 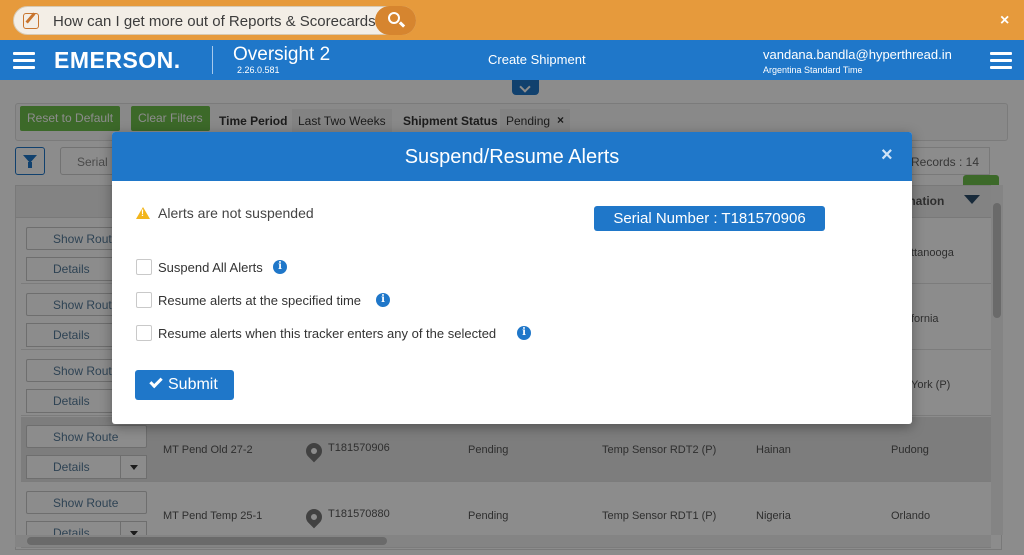 What do you see at coordinates (259, 300) in the screenshot?
I see `resume-at-time-label: Resume alerts at the specified time` at bounding box center [259, 300].